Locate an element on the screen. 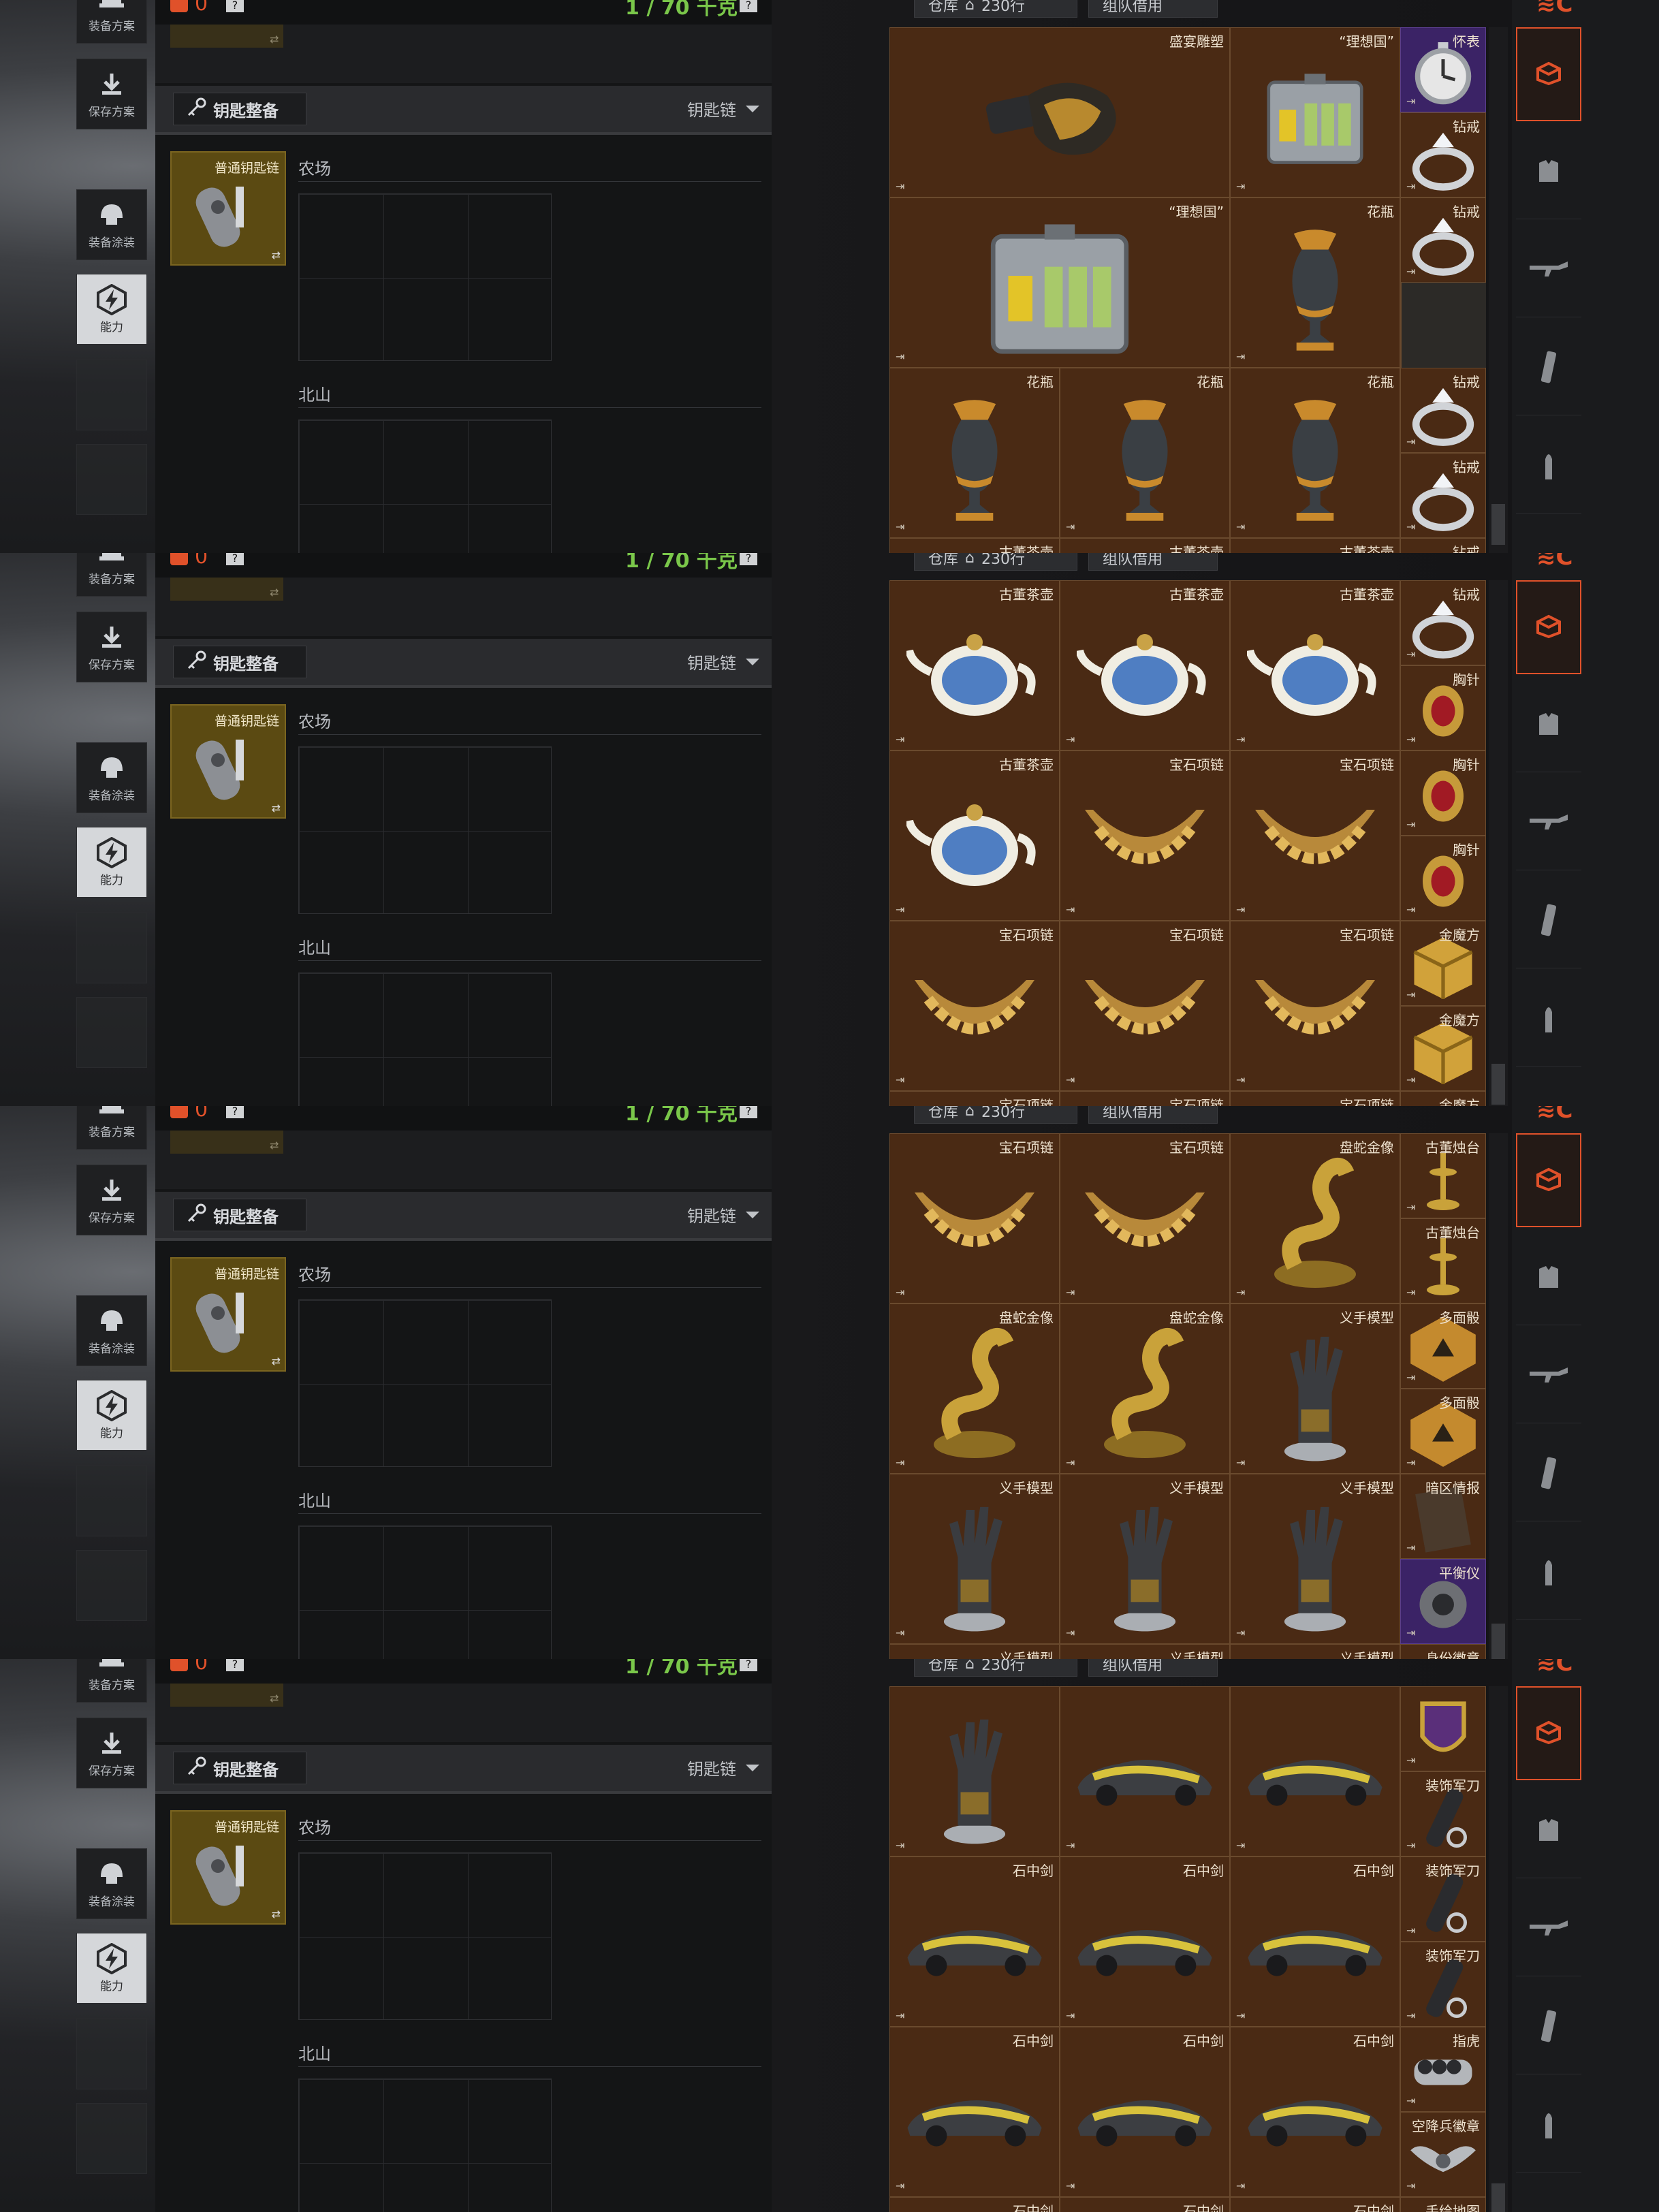  inventory-item: 指虎 ⇥ is located at coordinates (1443, 2069).